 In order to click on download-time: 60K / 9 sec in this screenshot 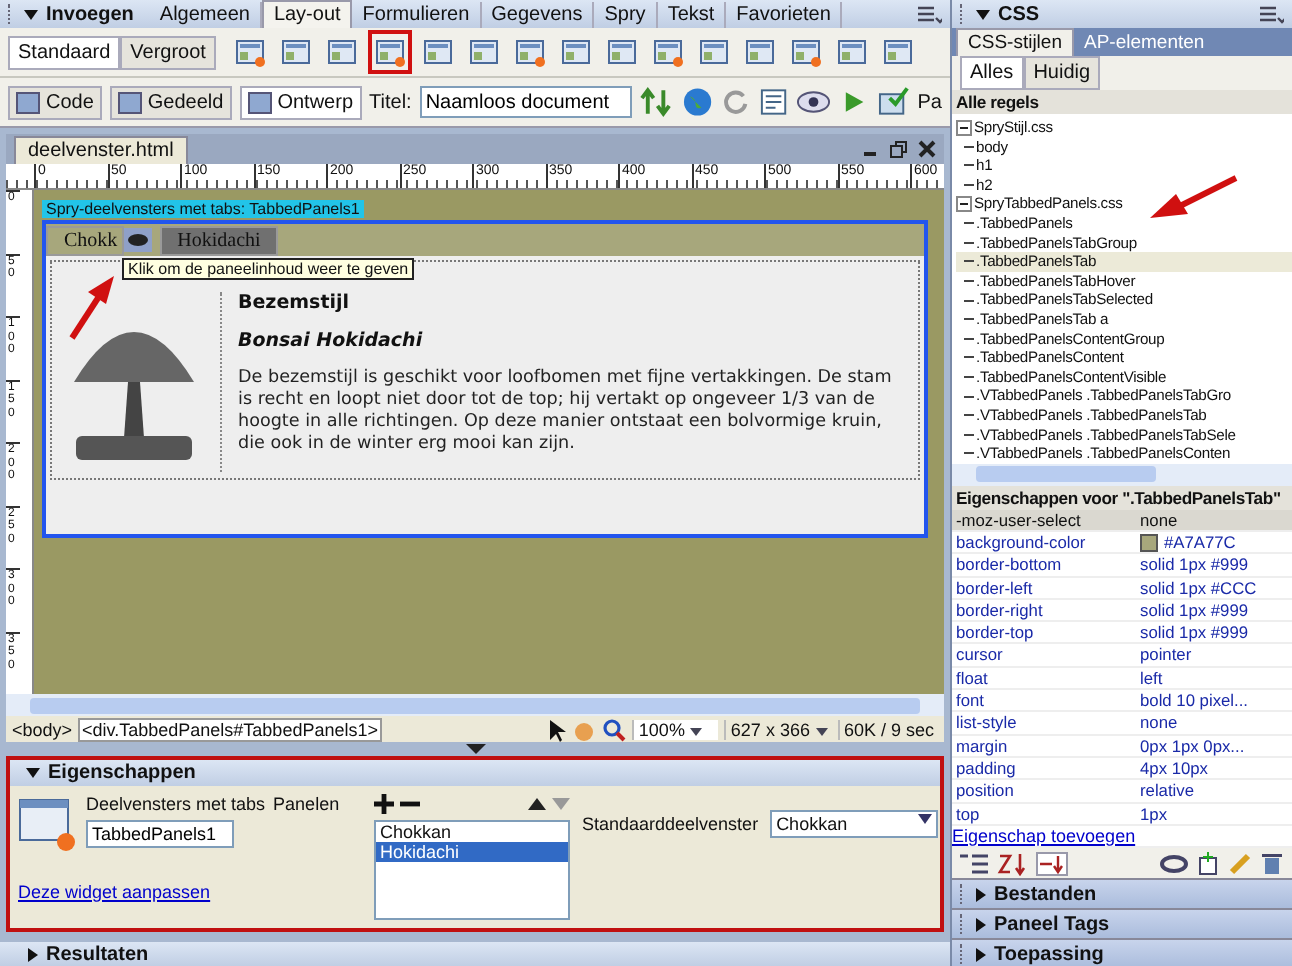, I will do `click(887, 729)`.